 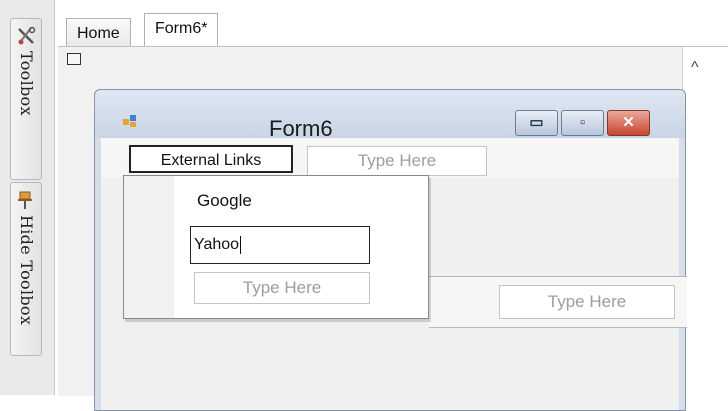 I want to click on menu-type-here: Type Here, so click(x=397, y=161).